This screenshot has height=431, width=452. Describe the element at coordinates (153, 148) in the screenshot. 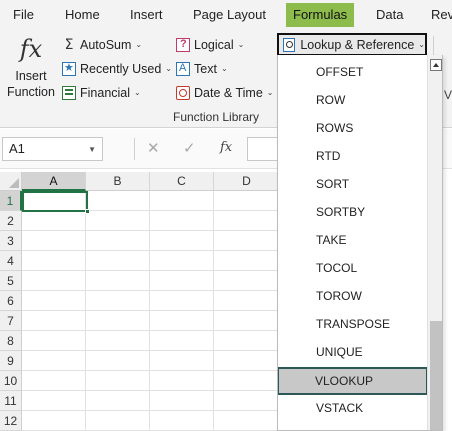

I see `cancel-icon: ✕` at that location.